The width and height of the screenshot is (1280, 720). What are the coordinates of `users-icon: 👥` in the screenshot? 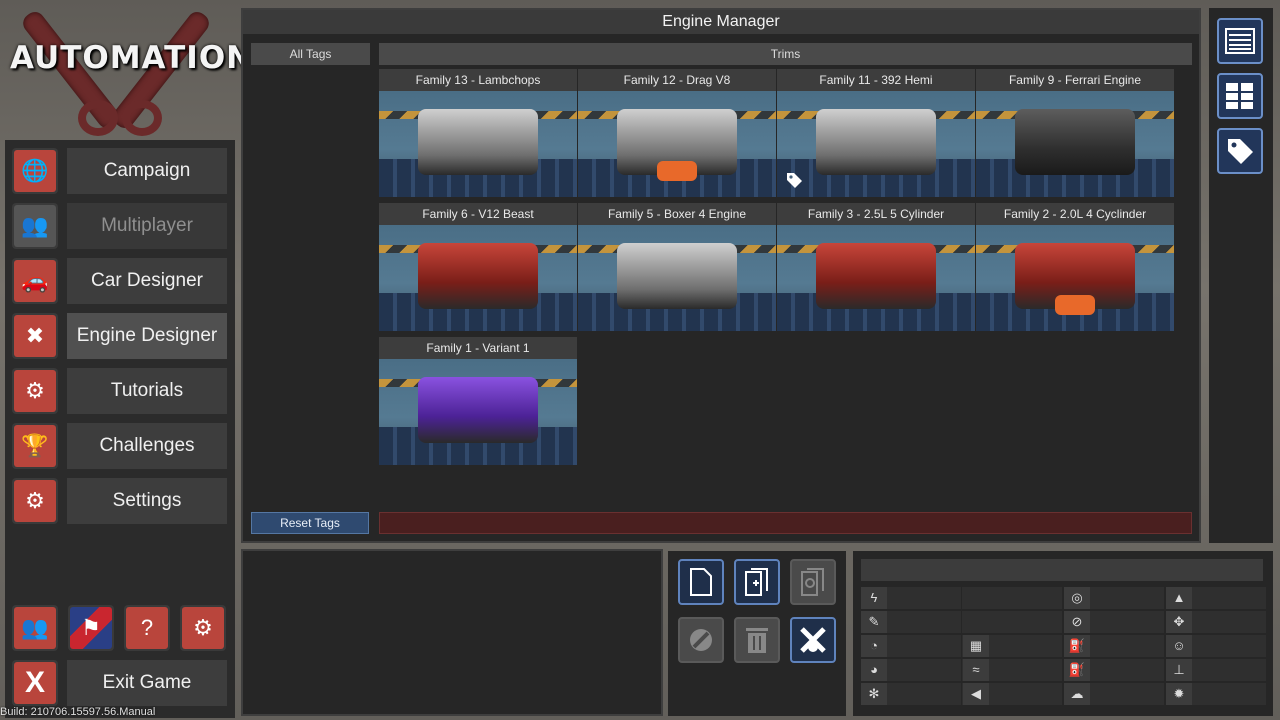 It's located at (35, 226).